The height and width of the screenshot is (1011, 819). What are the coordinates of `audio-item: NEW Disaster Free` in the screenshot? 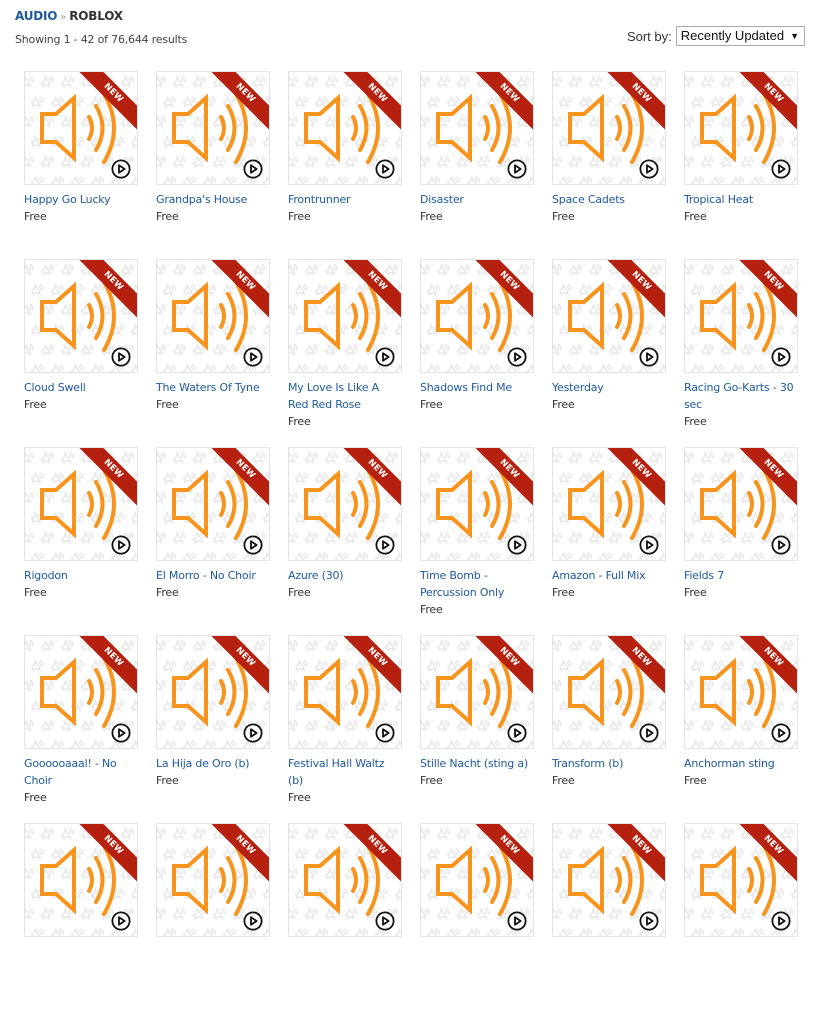 It's located at (477, 165).